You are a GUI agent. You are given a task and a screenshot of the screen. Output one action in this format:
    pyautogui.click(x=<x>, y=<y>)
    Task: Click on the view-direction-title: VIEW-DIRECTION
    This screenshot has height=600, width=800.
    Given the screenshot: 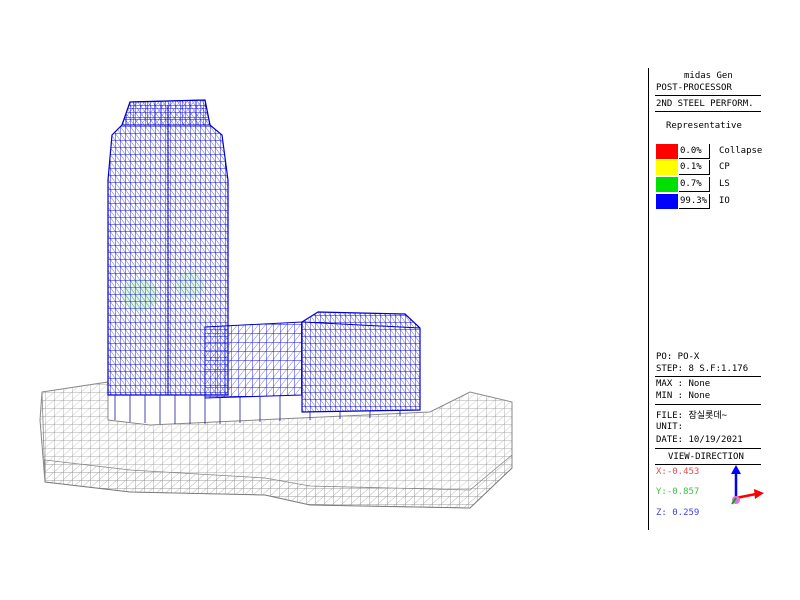 What is the action you would take?
    pyautogui.click(x=706, y=457)
    